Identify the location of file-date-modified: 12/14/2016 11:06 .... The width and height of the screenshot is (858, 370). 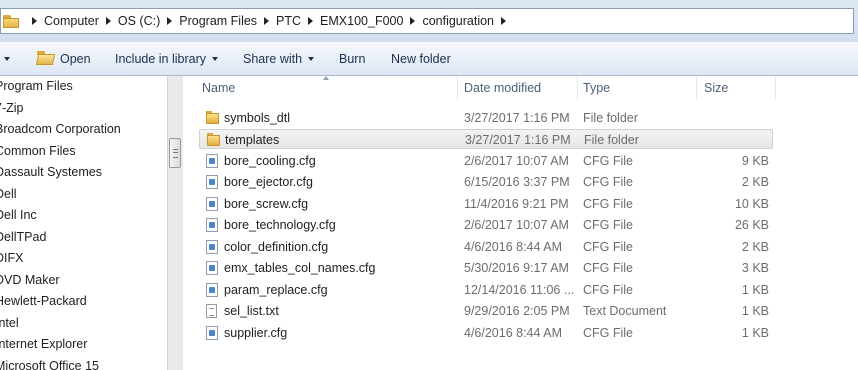
(519, 289).